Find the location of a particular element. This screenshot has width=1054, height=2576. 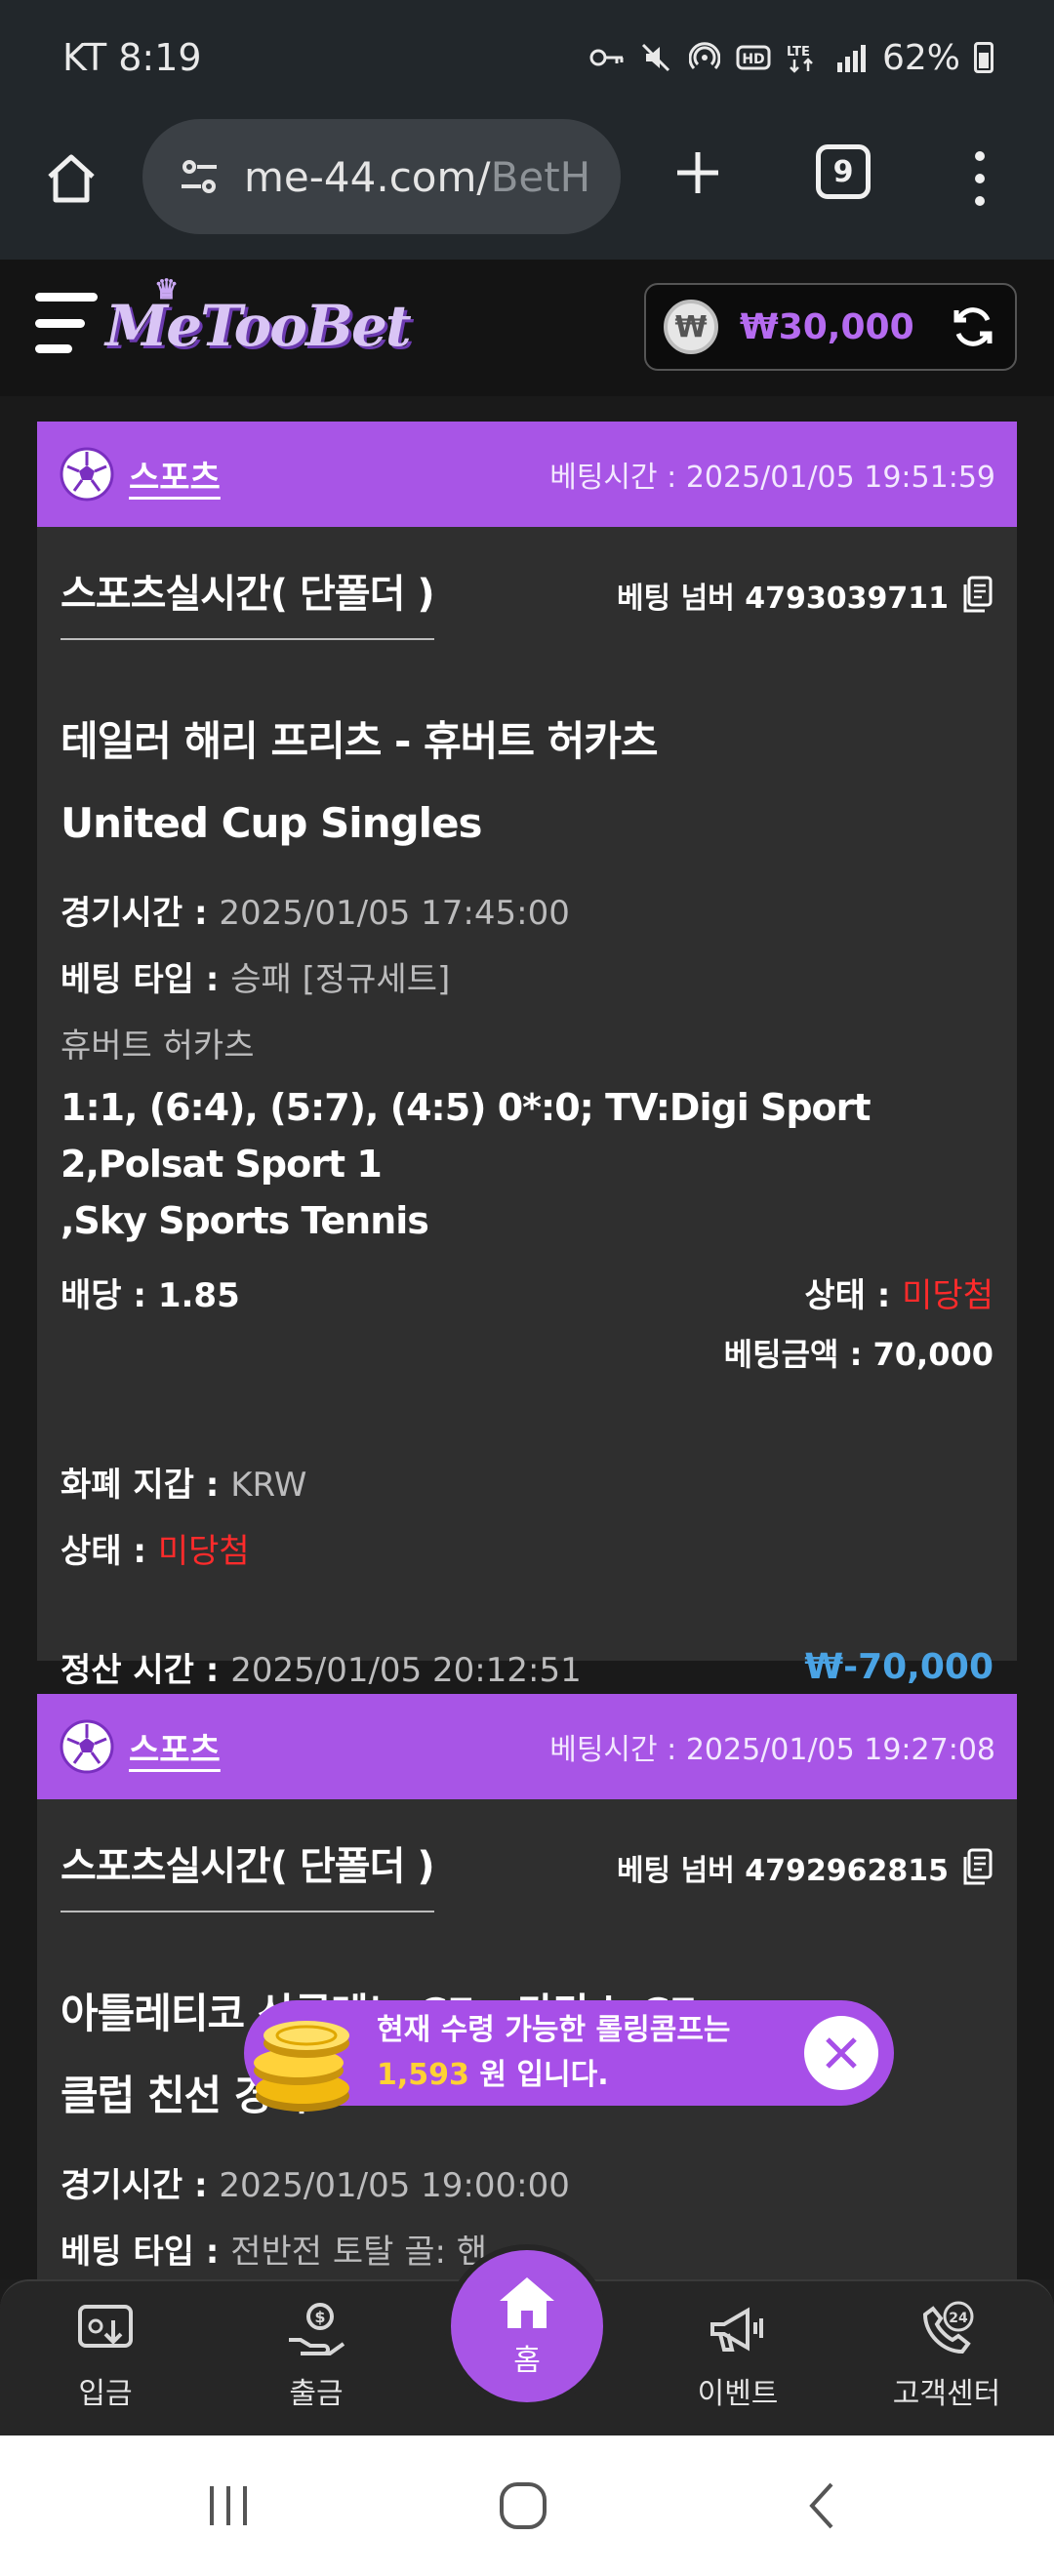

status-bar: KT 8:19 HD LTE 62% is located at coordinates (527, 57).